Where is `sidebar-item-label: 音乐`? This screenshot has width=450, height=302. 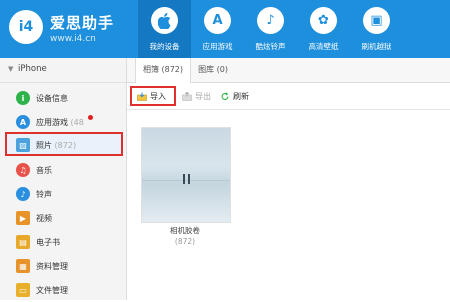 sidebar-item-label: 音乐 is located at coordinates (44, 170).